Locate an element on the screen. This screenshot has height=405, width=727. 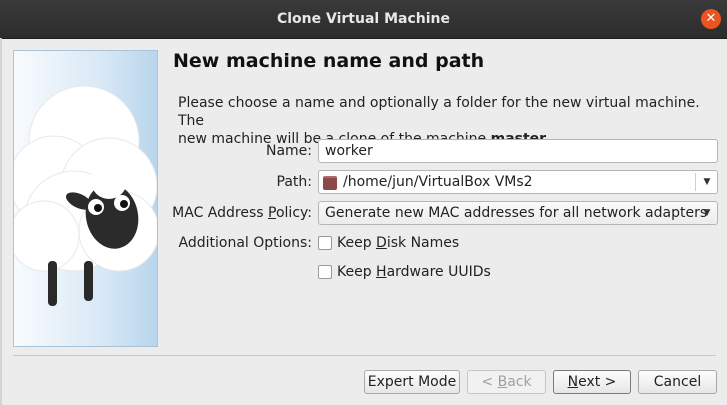
mac-policy-label: MAC Address Policy: is located at coordinates (236, 213).